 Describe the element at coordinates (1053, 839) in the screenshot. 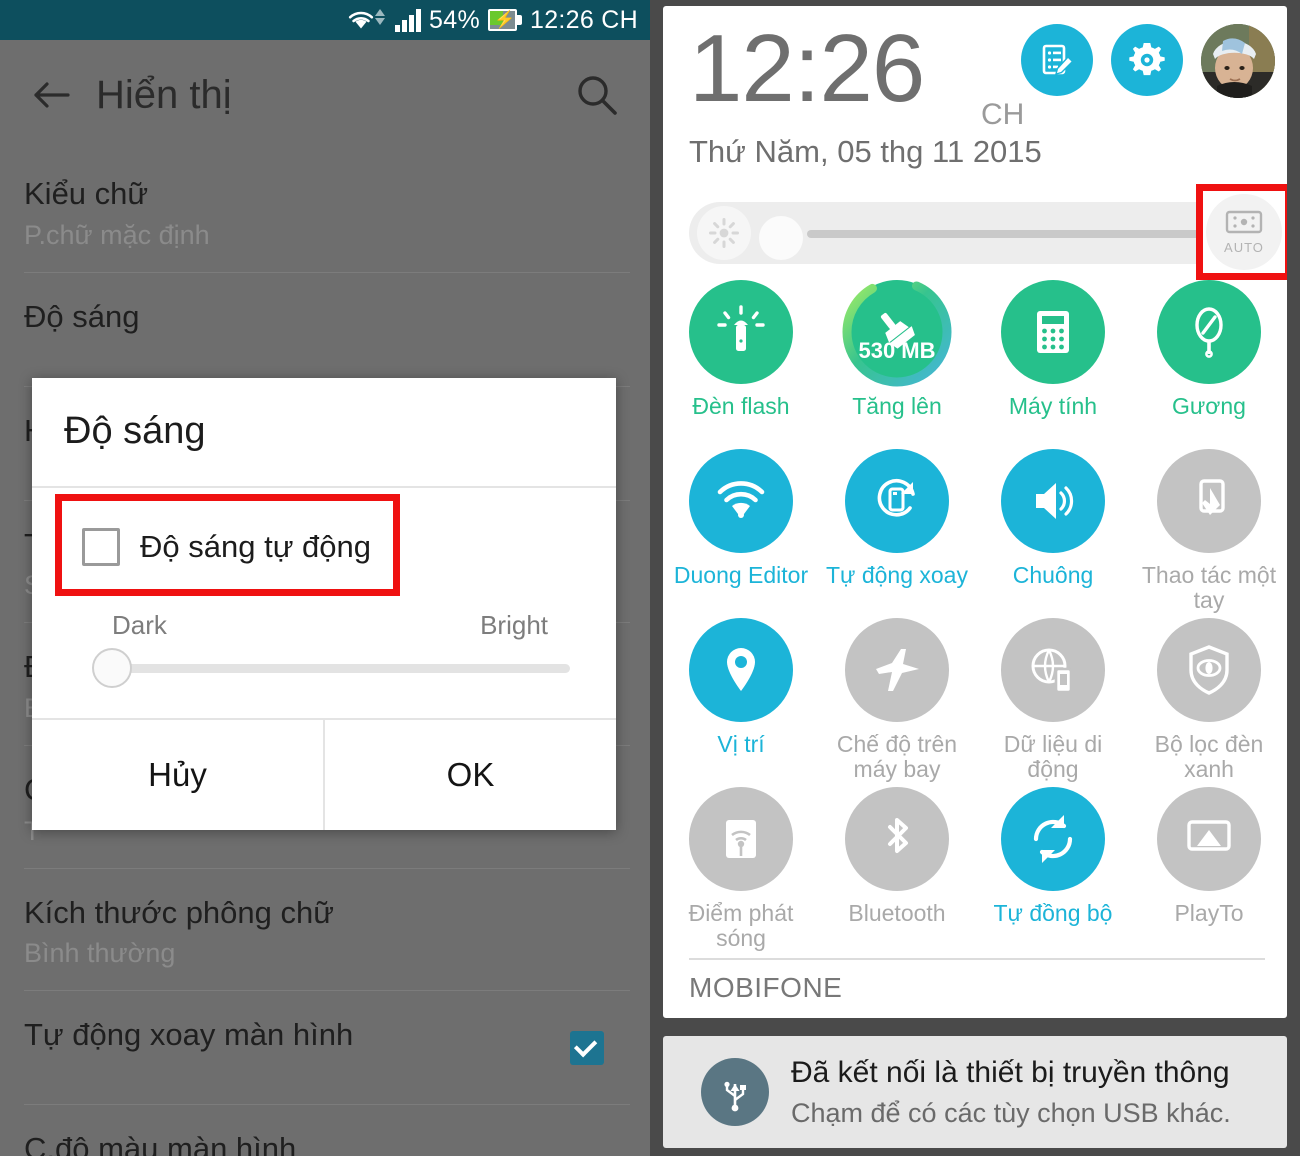

I see `sync-icon` at that location.